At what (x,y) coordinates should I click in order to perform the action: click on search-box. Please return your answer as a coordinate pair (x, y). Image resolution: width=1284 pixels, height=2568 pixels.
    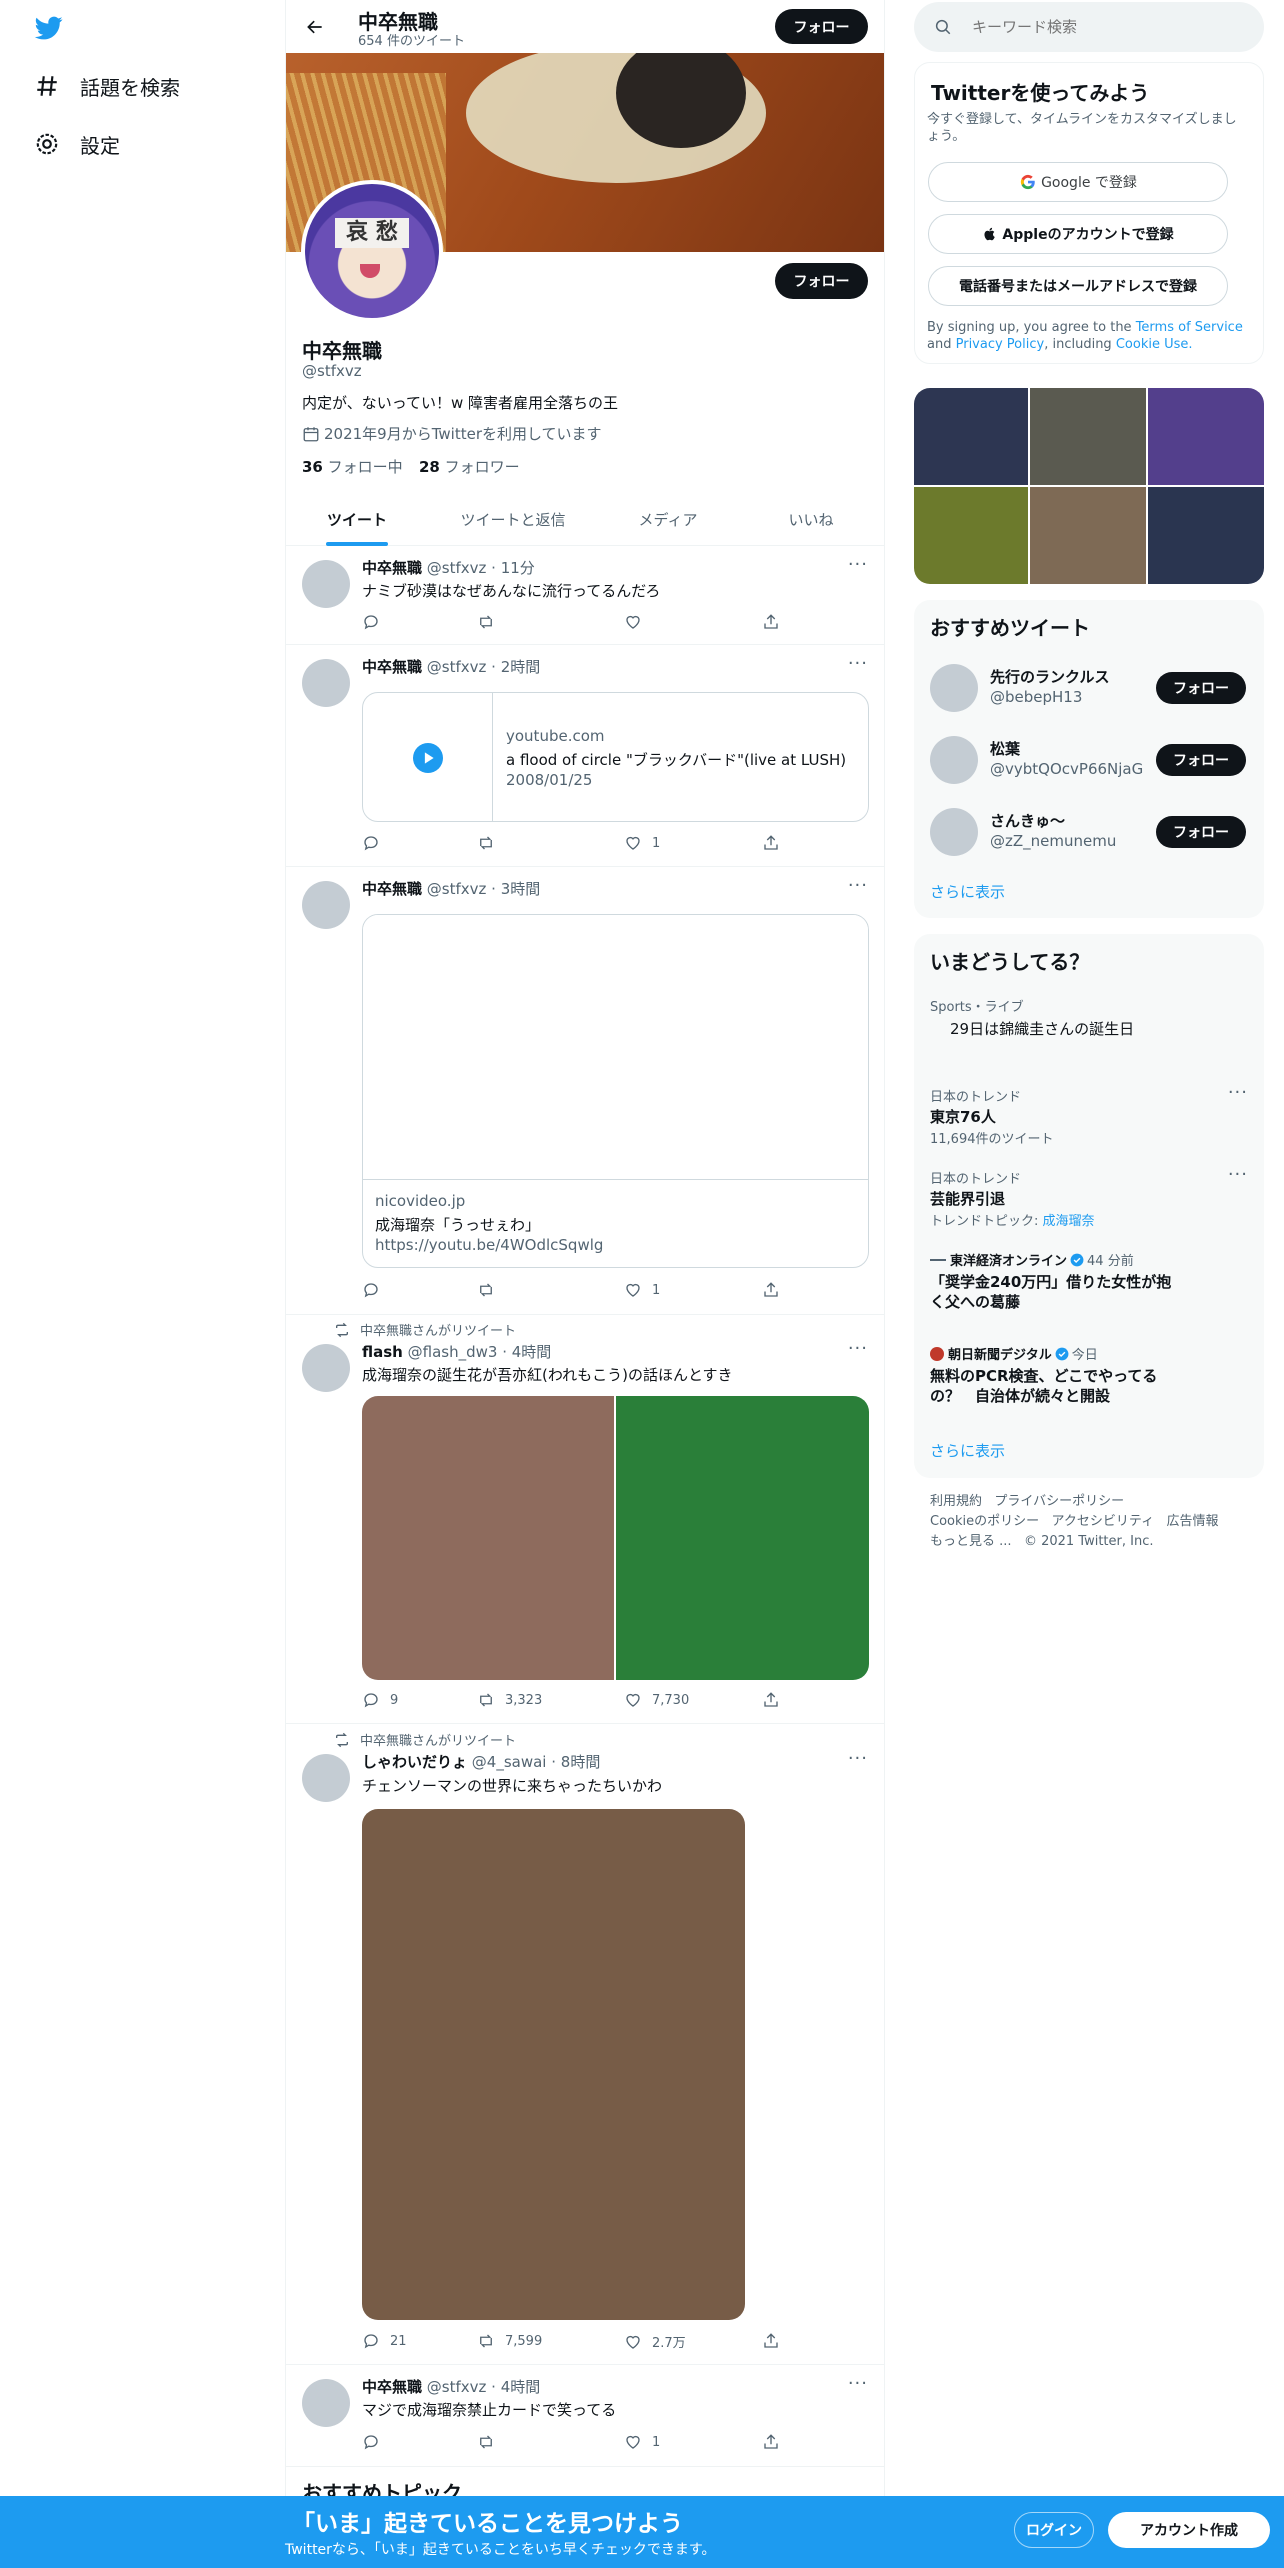
    Looking at the image, I should click on (1089, 27).